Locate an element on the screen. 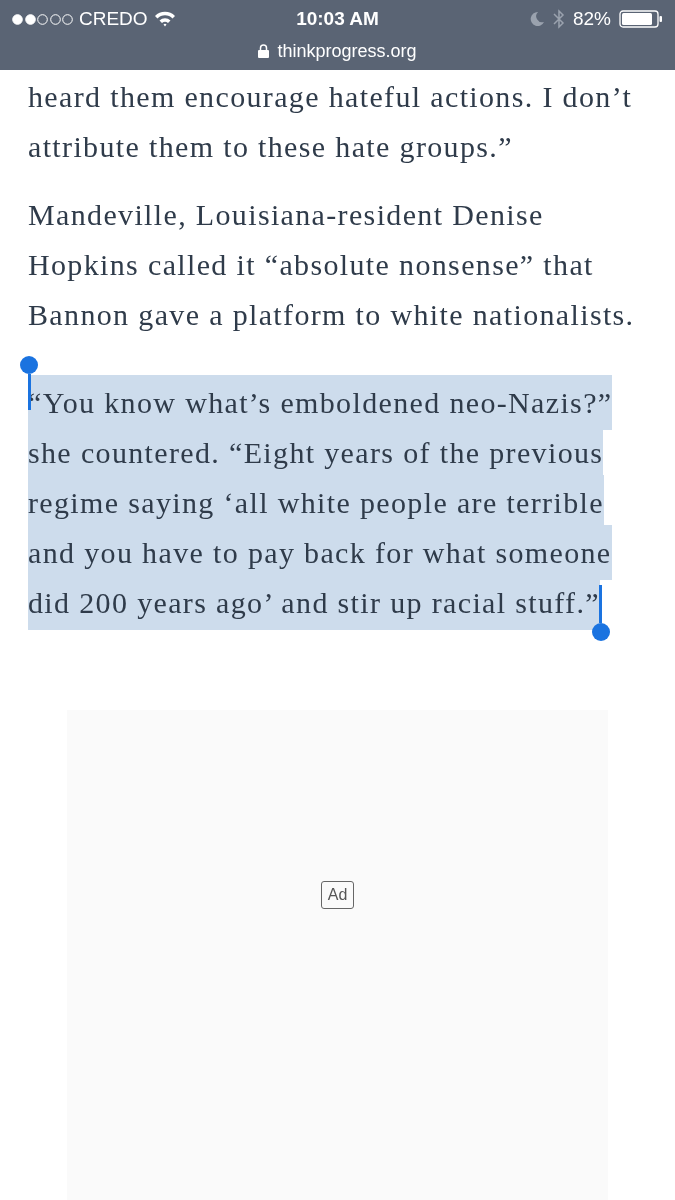 The height and width of the screenshot is (1200, 675). carrier-name: CREDO is located at coordinates (113, 18).